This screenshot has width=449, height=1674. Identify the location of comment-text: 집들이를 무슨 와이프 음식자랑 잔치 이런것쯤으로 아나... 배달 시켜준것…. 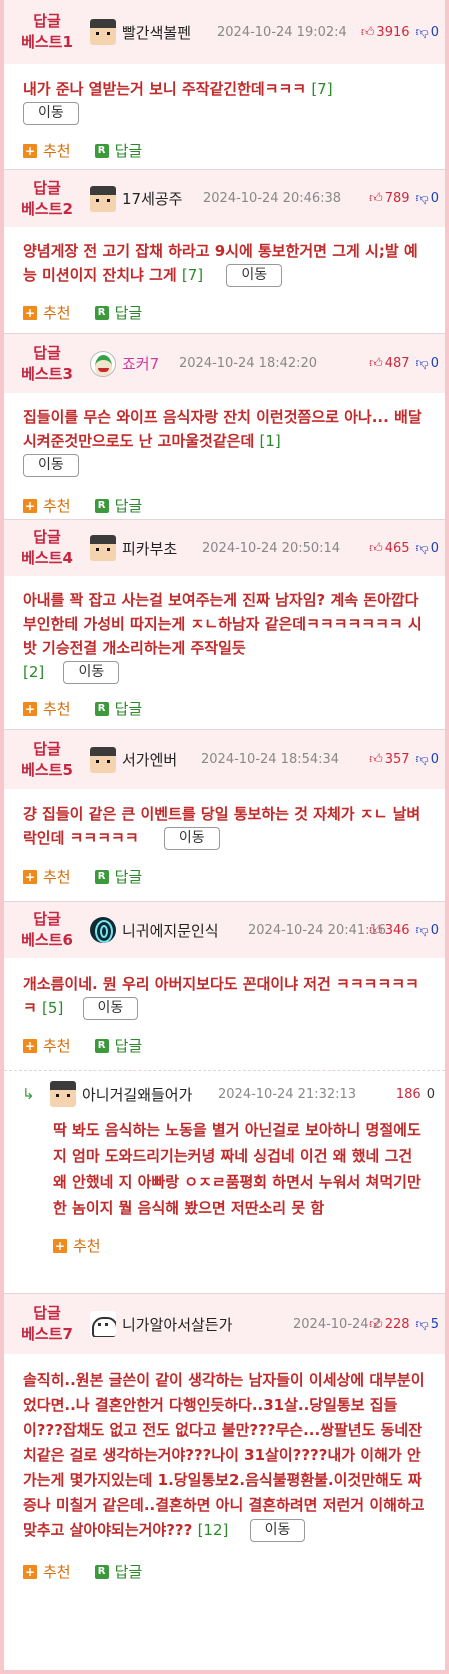
(222, 429).